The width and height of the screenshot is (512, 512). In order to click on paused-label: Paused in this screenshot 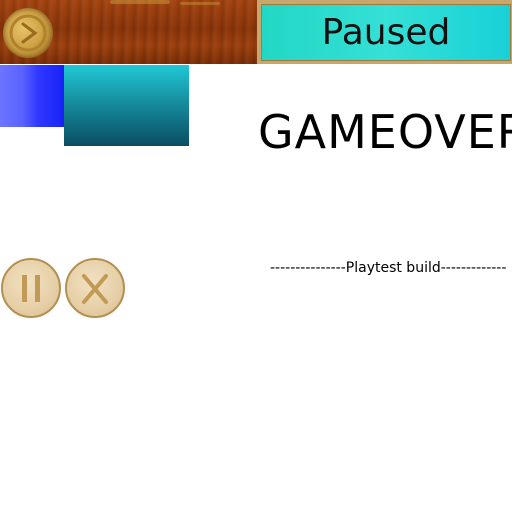, I will do `click(386, 32)`.